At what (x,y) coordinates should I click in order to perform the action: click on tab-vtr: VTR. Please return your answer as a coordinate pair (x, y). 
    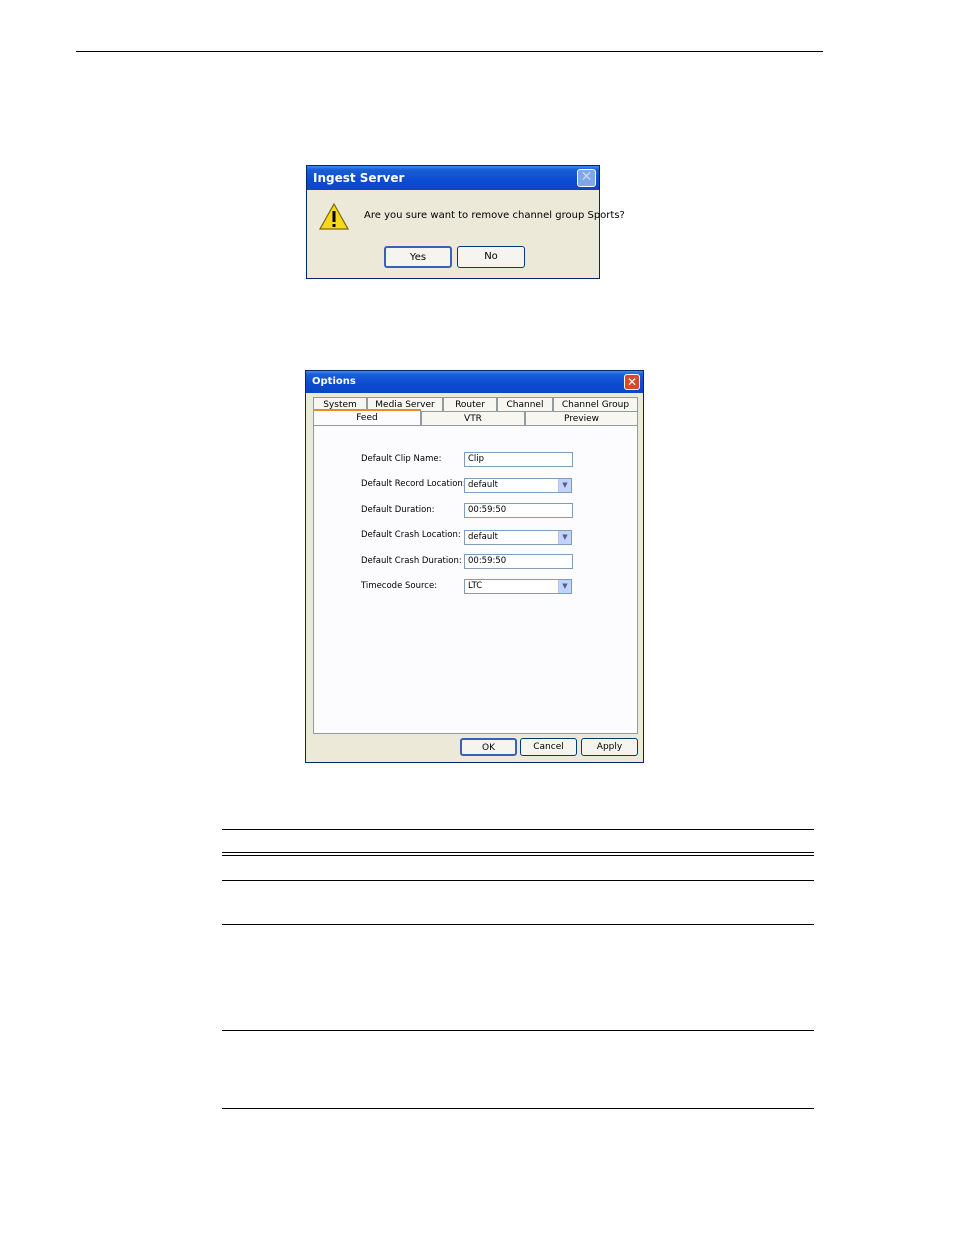
    Looking at the image, I should click on (473, 418).